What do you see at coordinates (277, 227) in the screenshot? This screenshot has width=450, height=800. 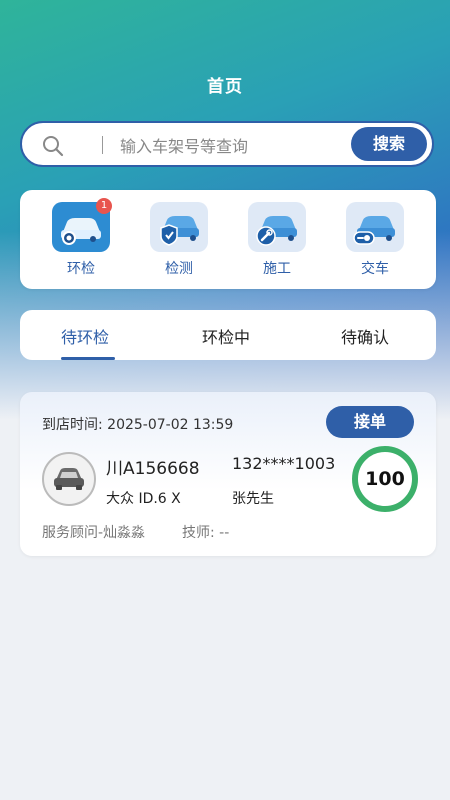 I see `car-wrench-icon` at bounding box center [277, 227].